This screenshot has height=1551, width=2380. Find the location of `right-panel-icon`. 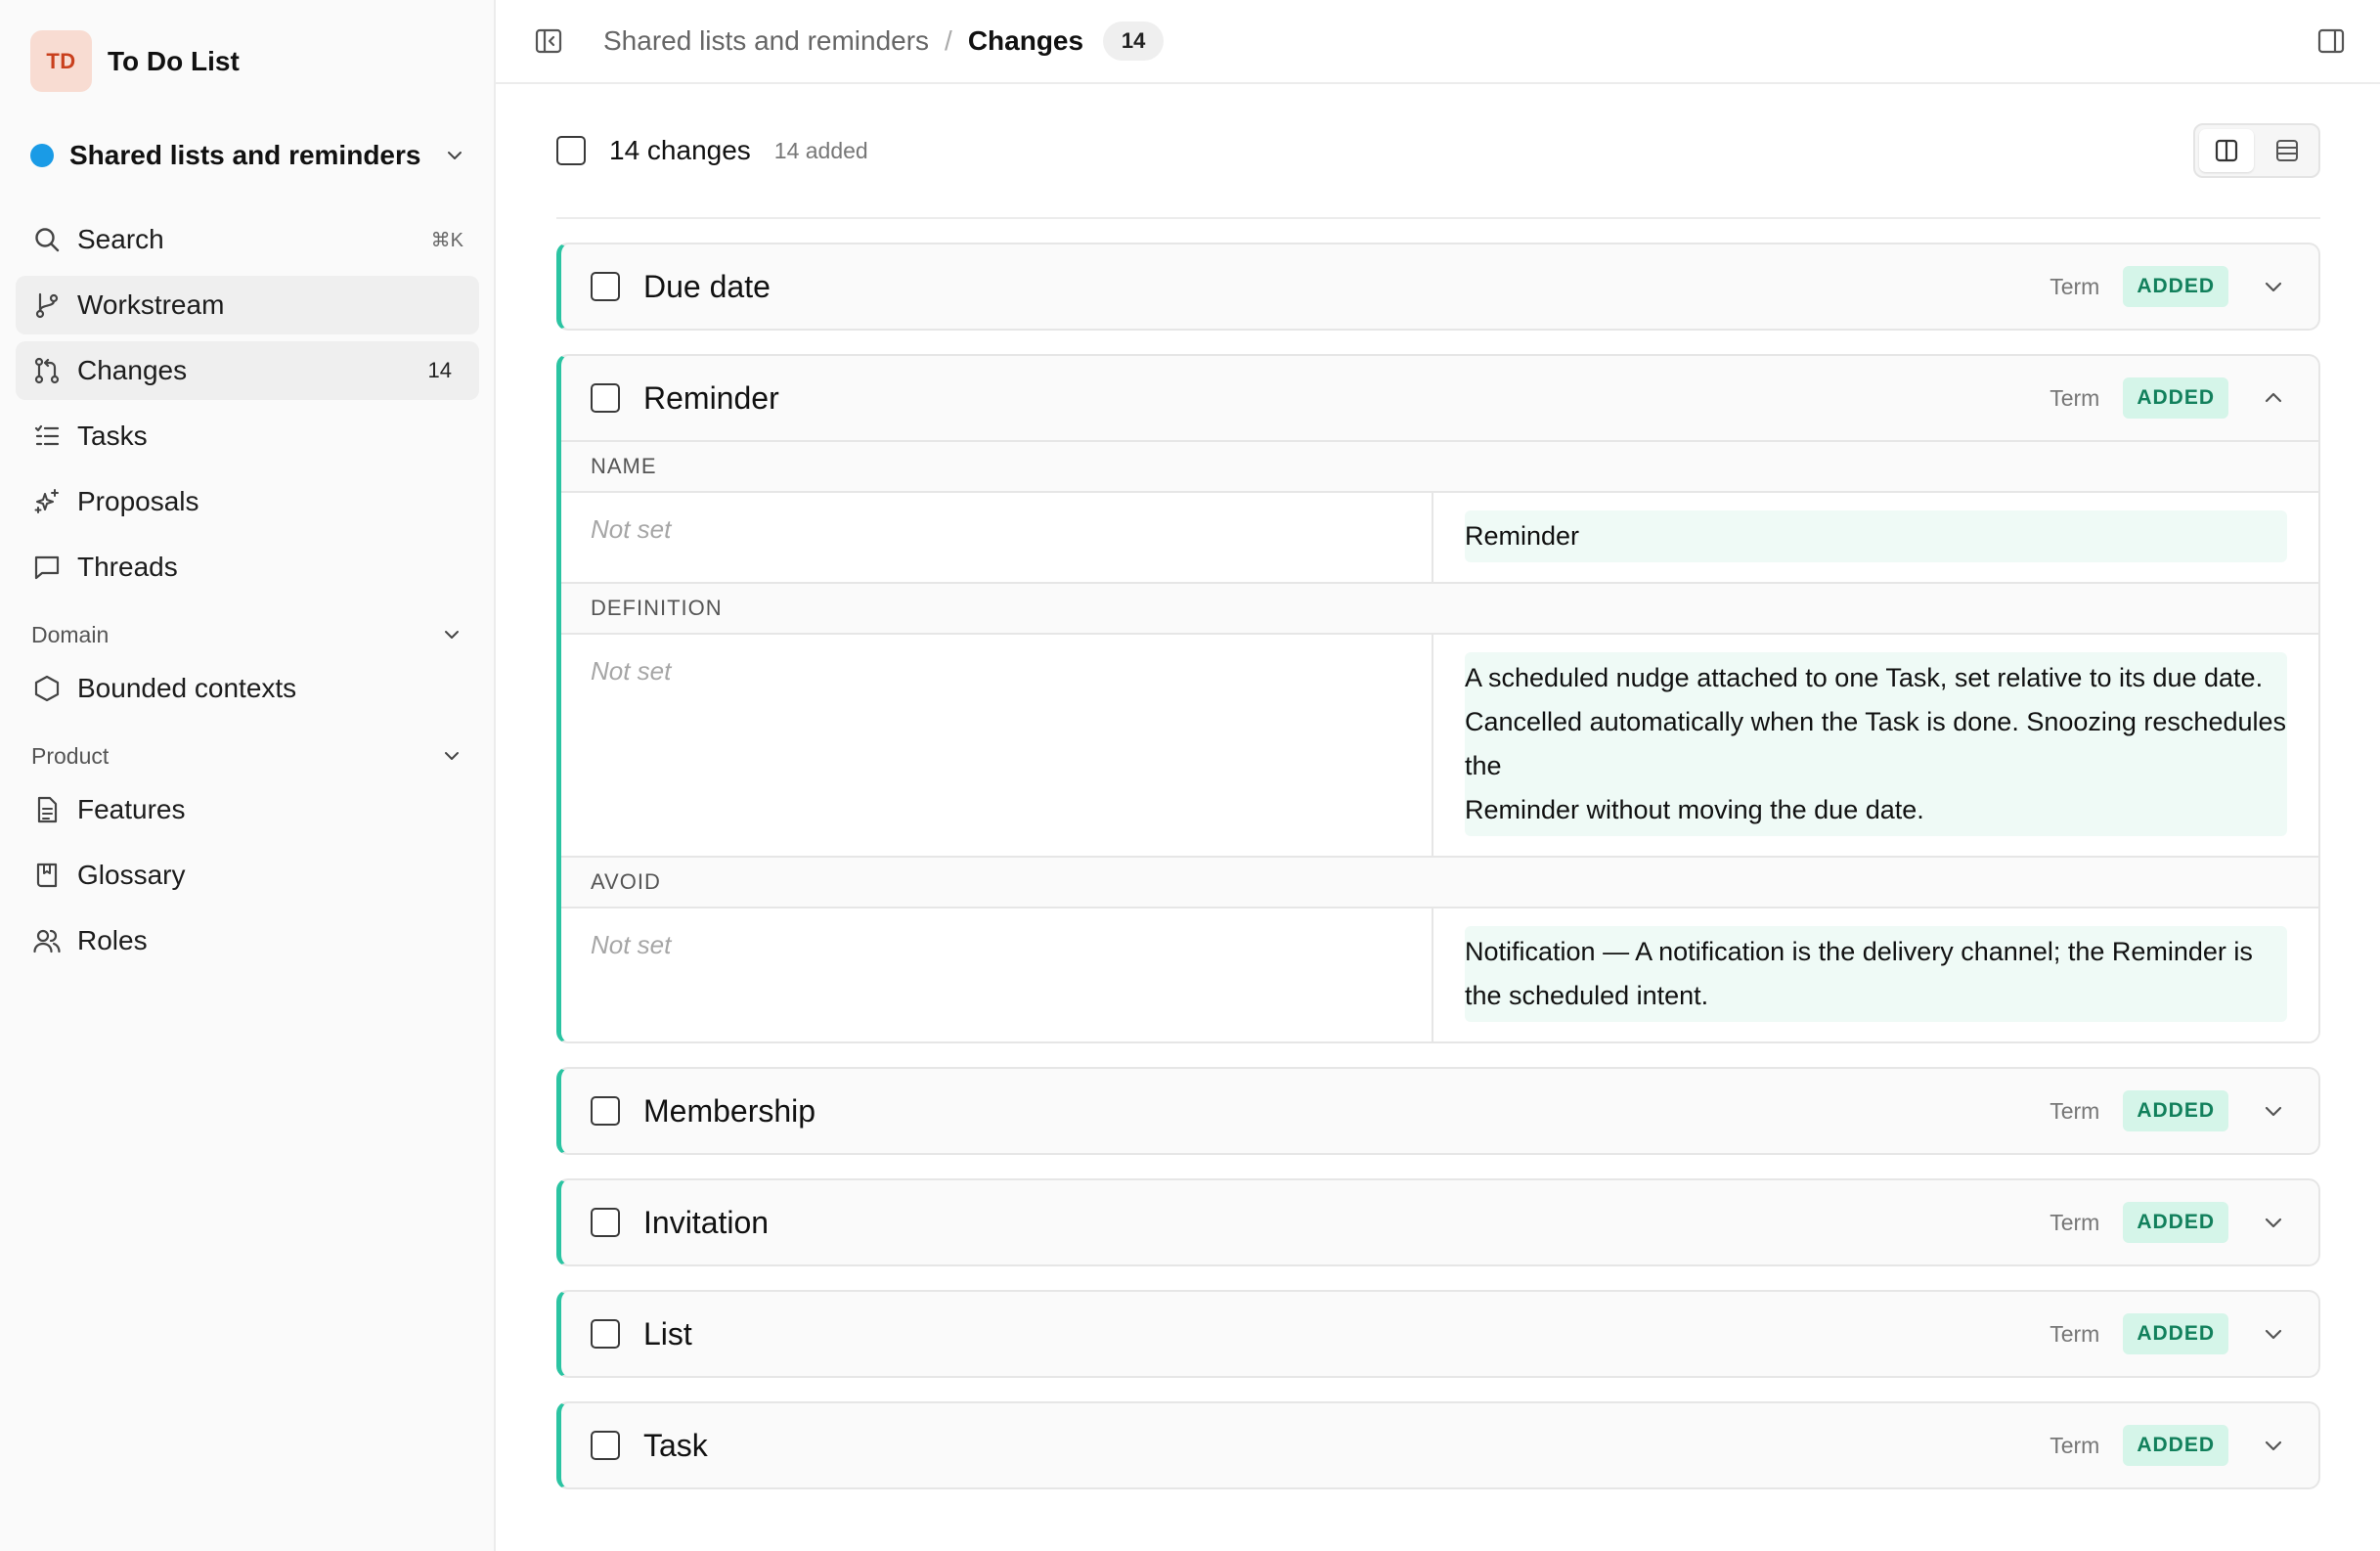

right-panel-icon is located at coordinates (2331, 42).